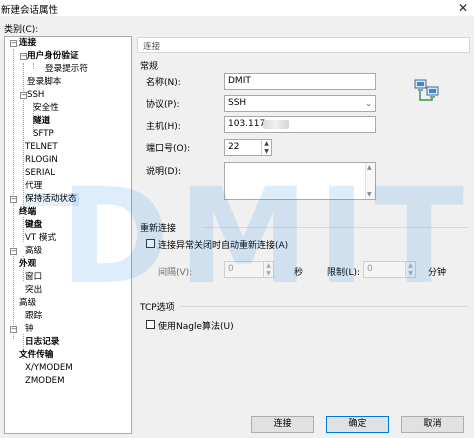  Describe the element at coordinates (27, 303) in the screenshot. I see `tree-item-advanced: 高级` at that location.